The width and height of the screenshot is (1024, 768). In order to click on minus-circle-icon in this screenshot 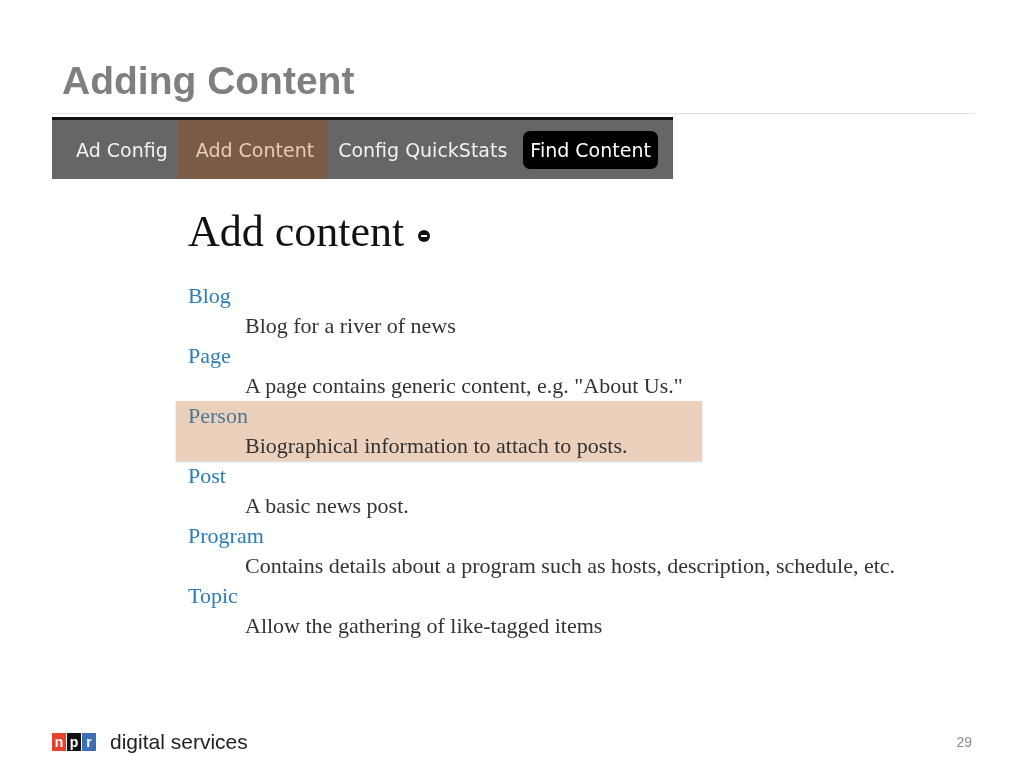, I will do `click(424, 236)`.